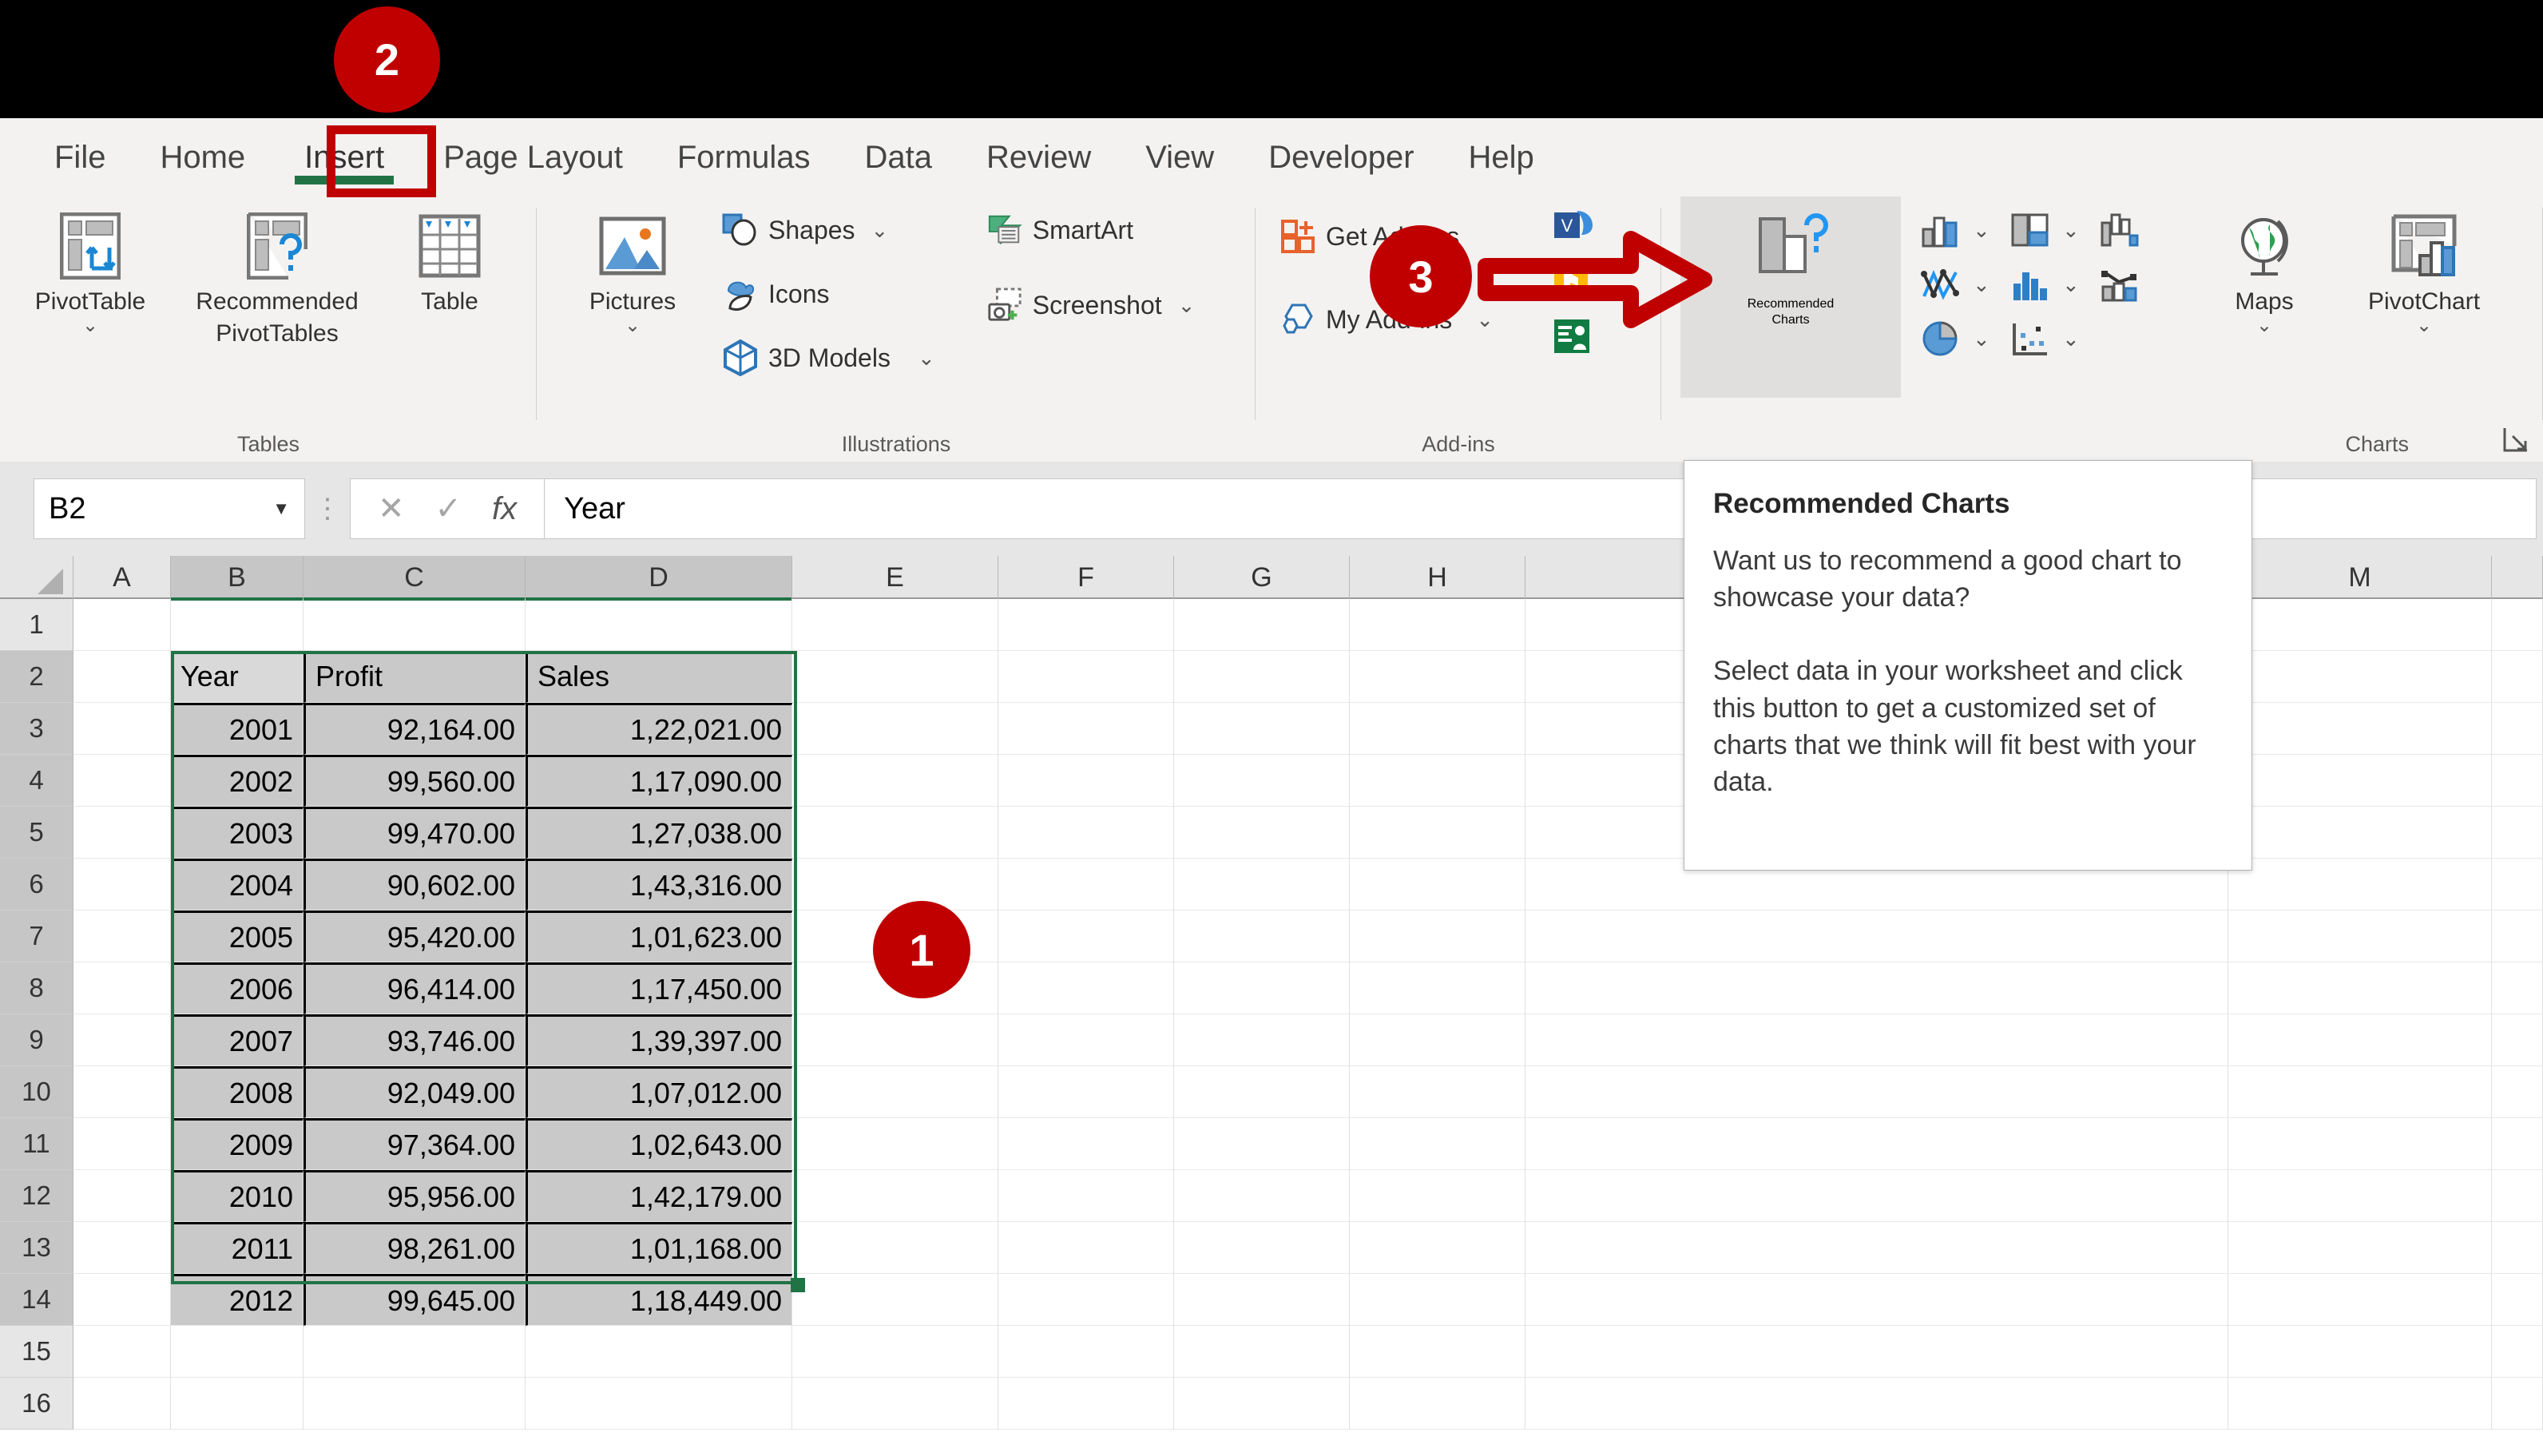 The height and width of the screenshot is (1456, 2543). I want to click on row-header-5: 5, so click(37, 833).